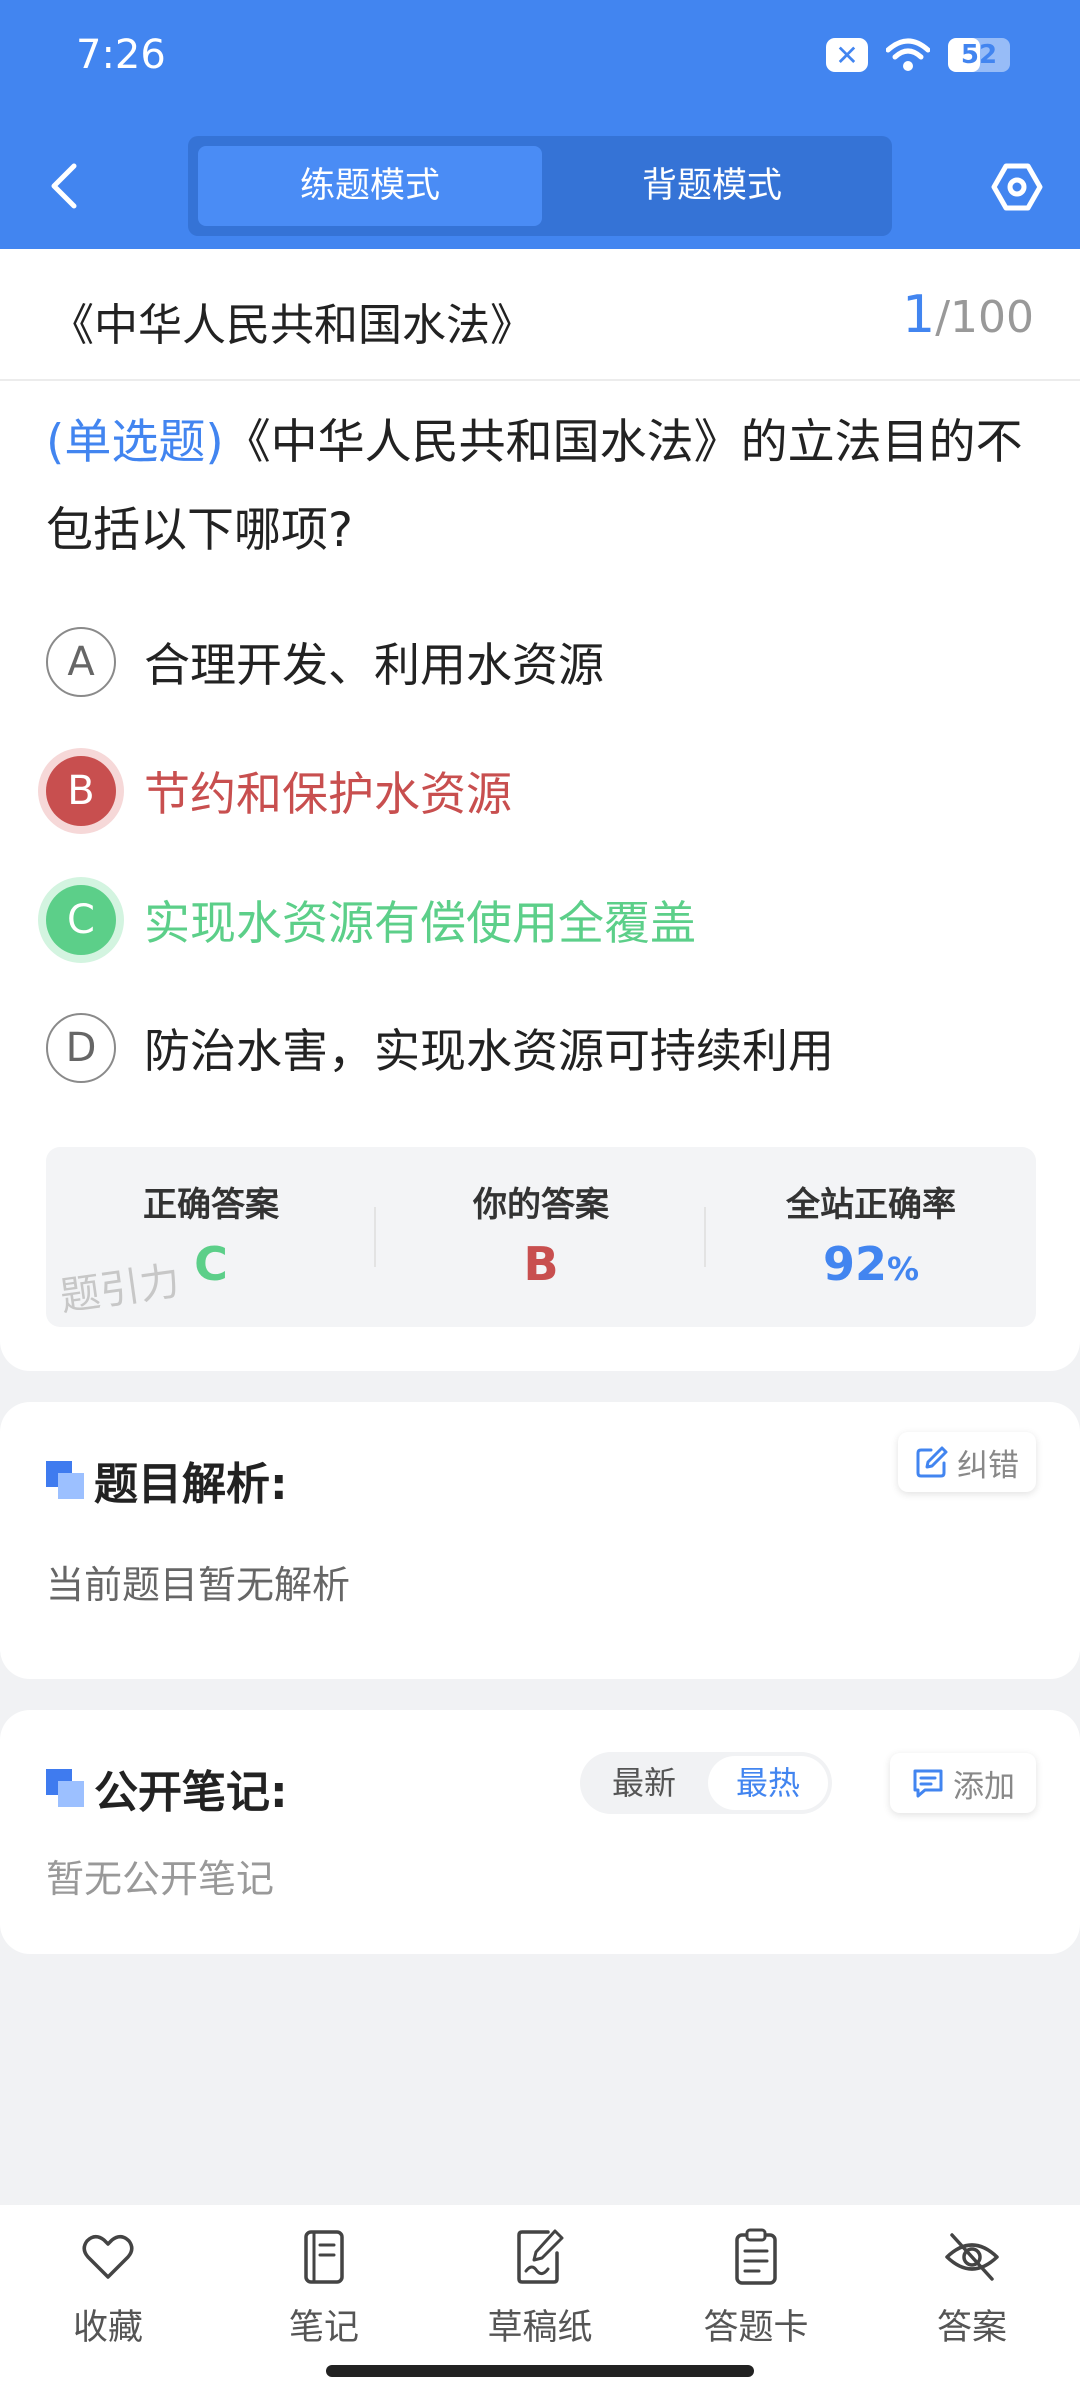 Image resolution: width=1080 pixels, height=2400 pixels. Describe the element at coordinates (191, 1484) in the screenshot. I see `analysis-title: 题目解析:` at that location.